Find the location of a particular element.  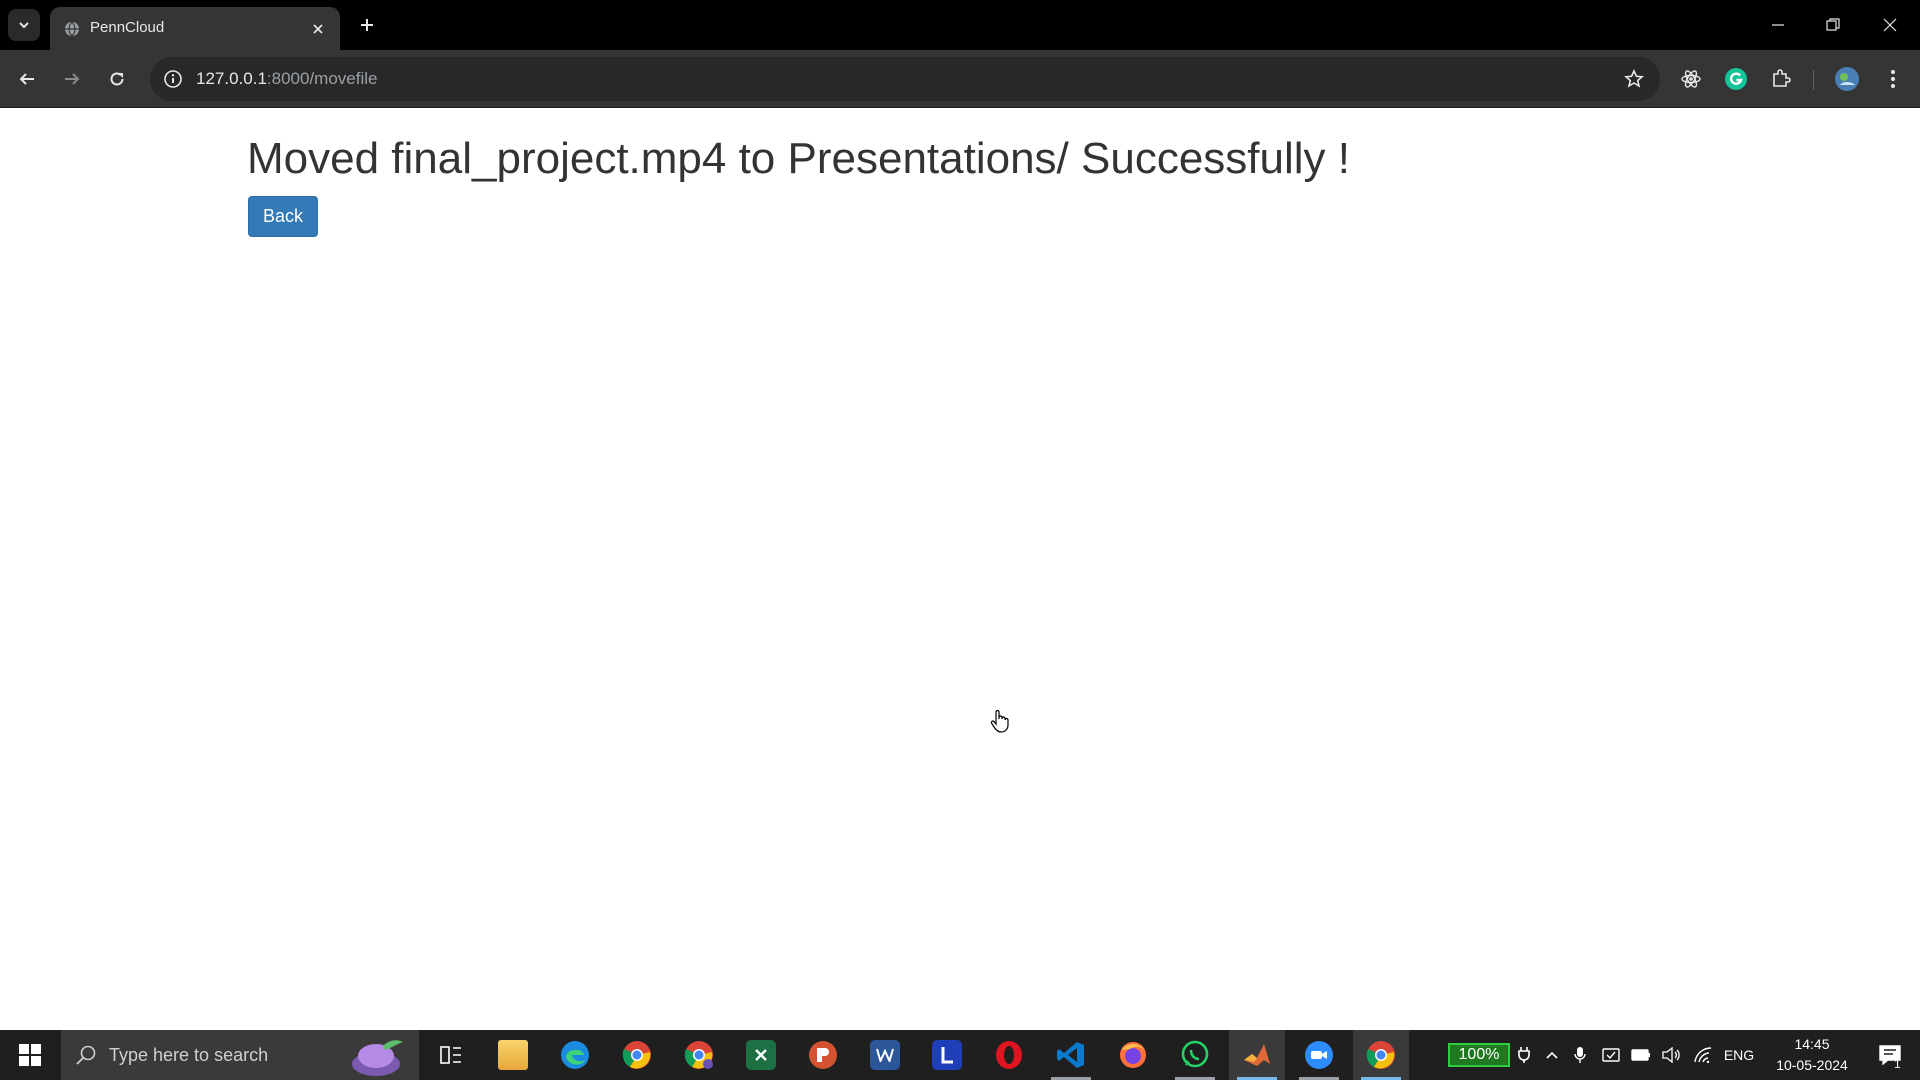

task-view-icon is located at coordinates (450, 1055).